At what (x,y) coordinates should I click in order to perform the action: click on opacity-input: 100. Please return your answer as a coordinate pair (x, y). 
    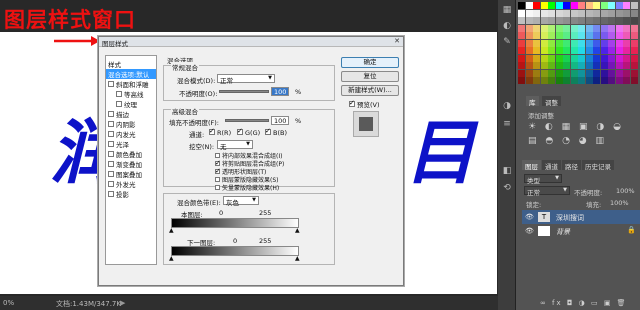
    Looking at the image, I should click on (280, 91).